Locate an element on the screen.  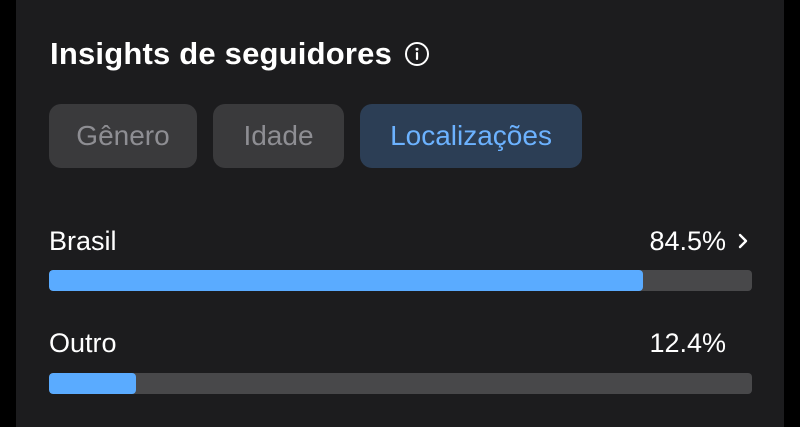
location-label: Outro is located at coordinates (83, 342).